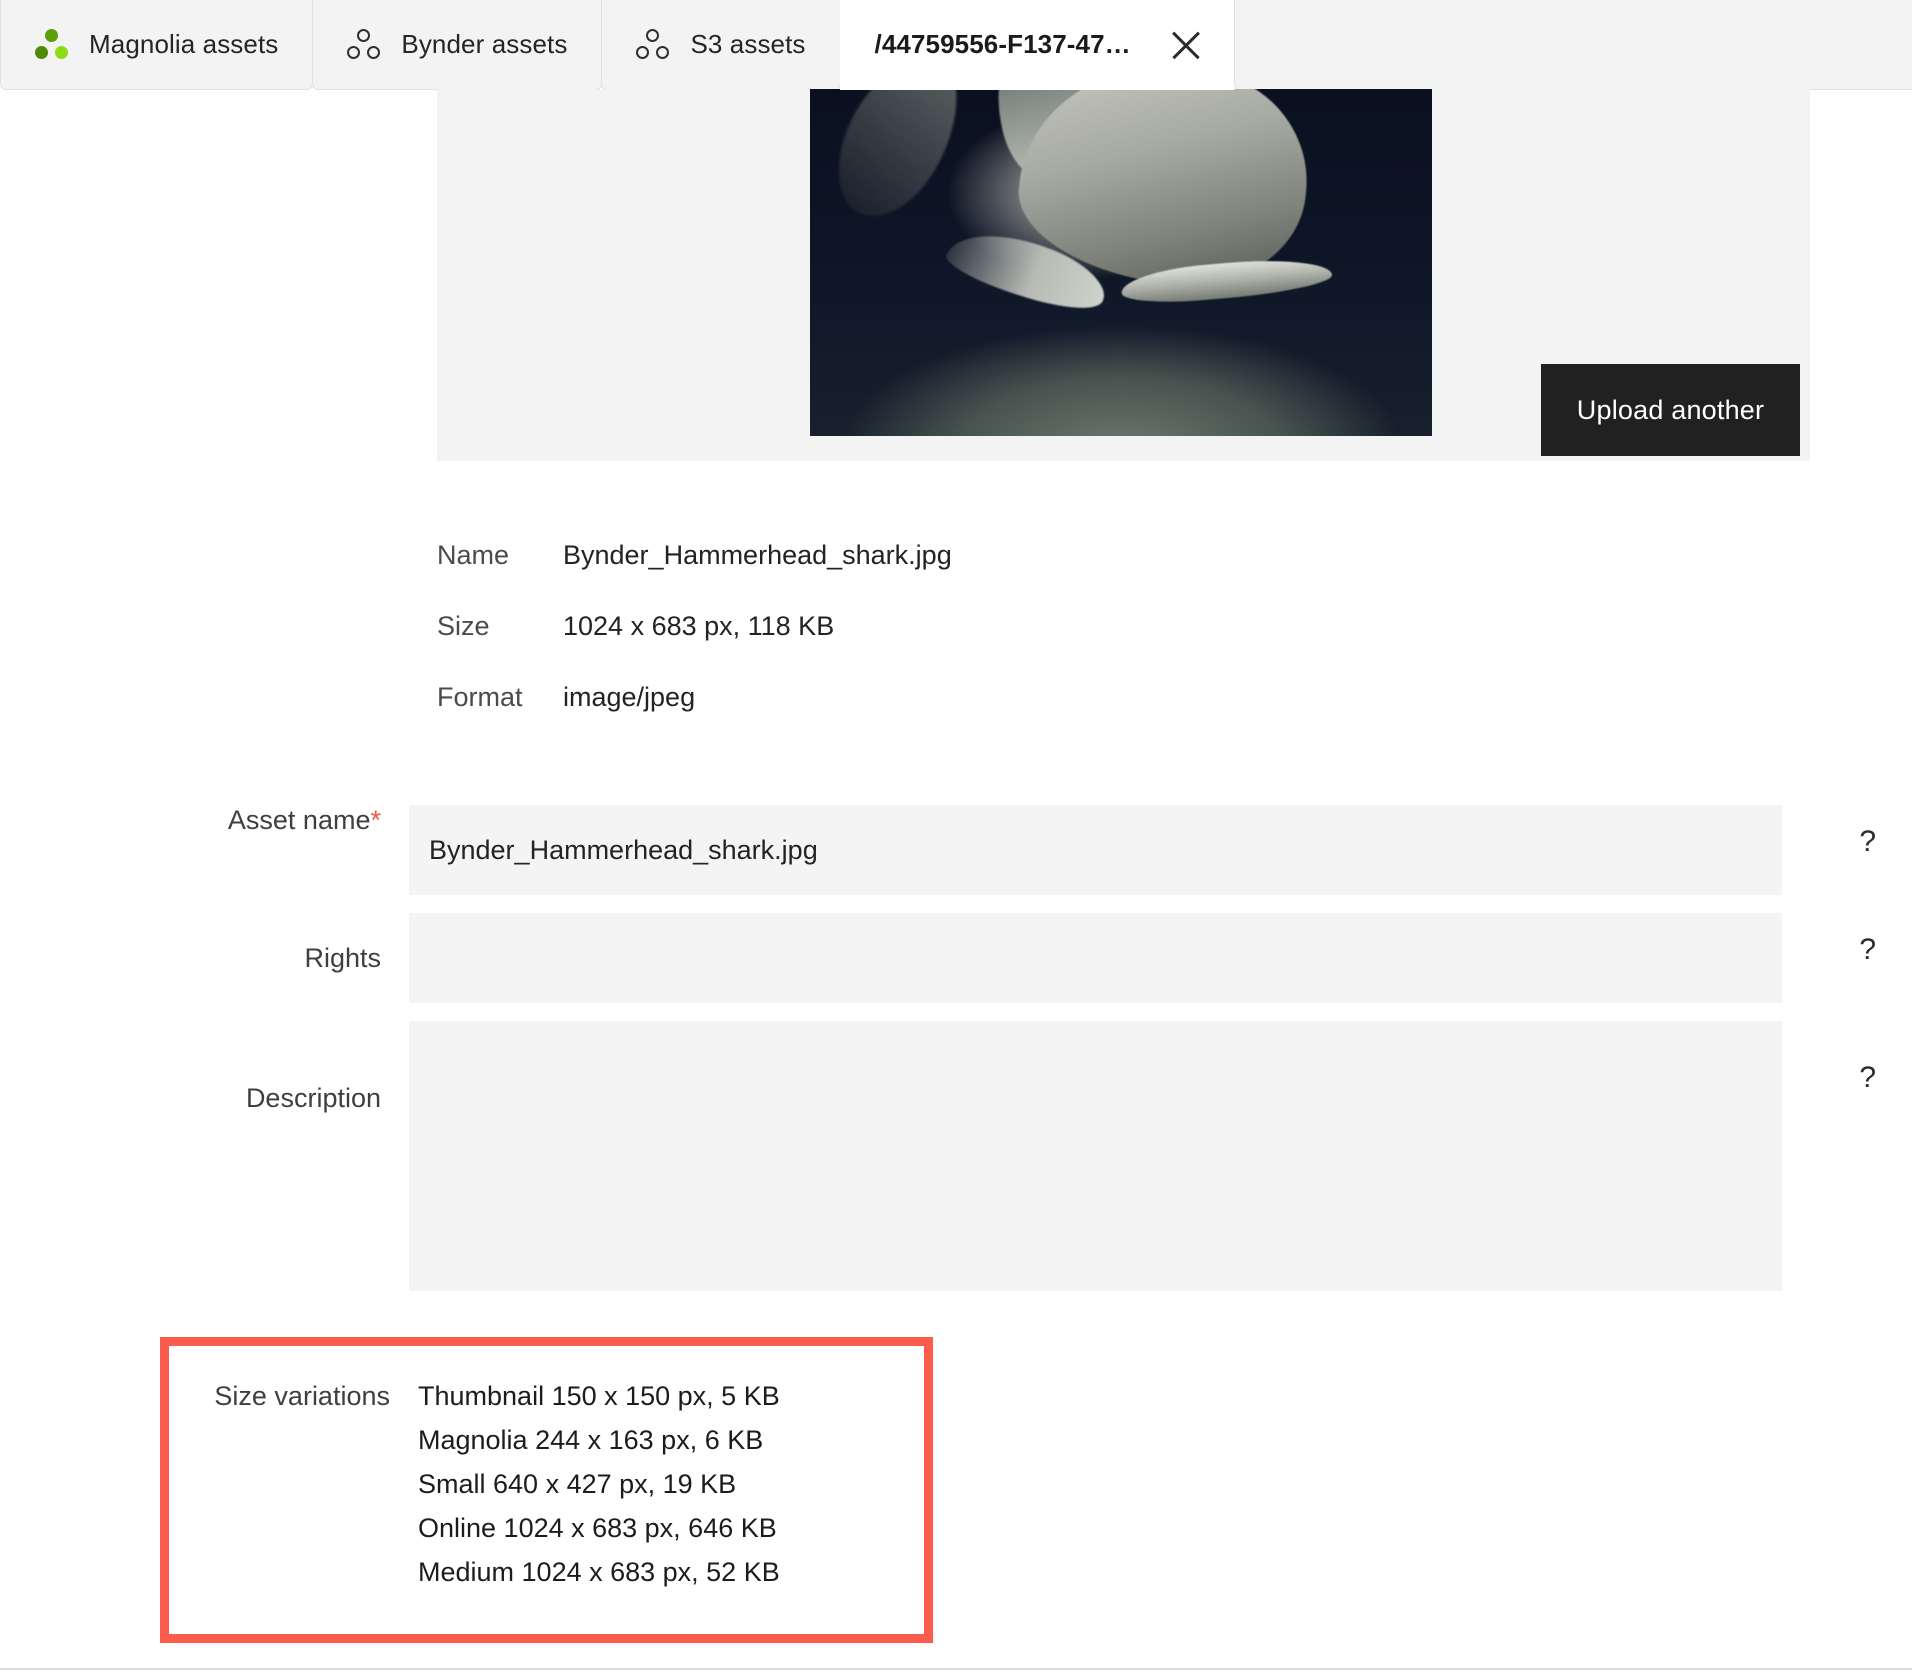  I want to click on list-item: Small 640 x 427 px, 19 KB, so click(577, 1484).